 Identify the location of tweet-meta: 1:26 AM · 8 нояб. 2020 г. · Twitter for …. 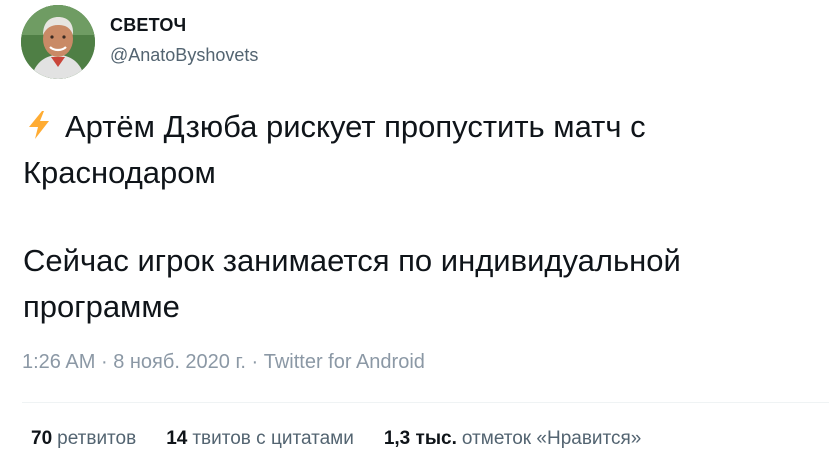
(223, 362).